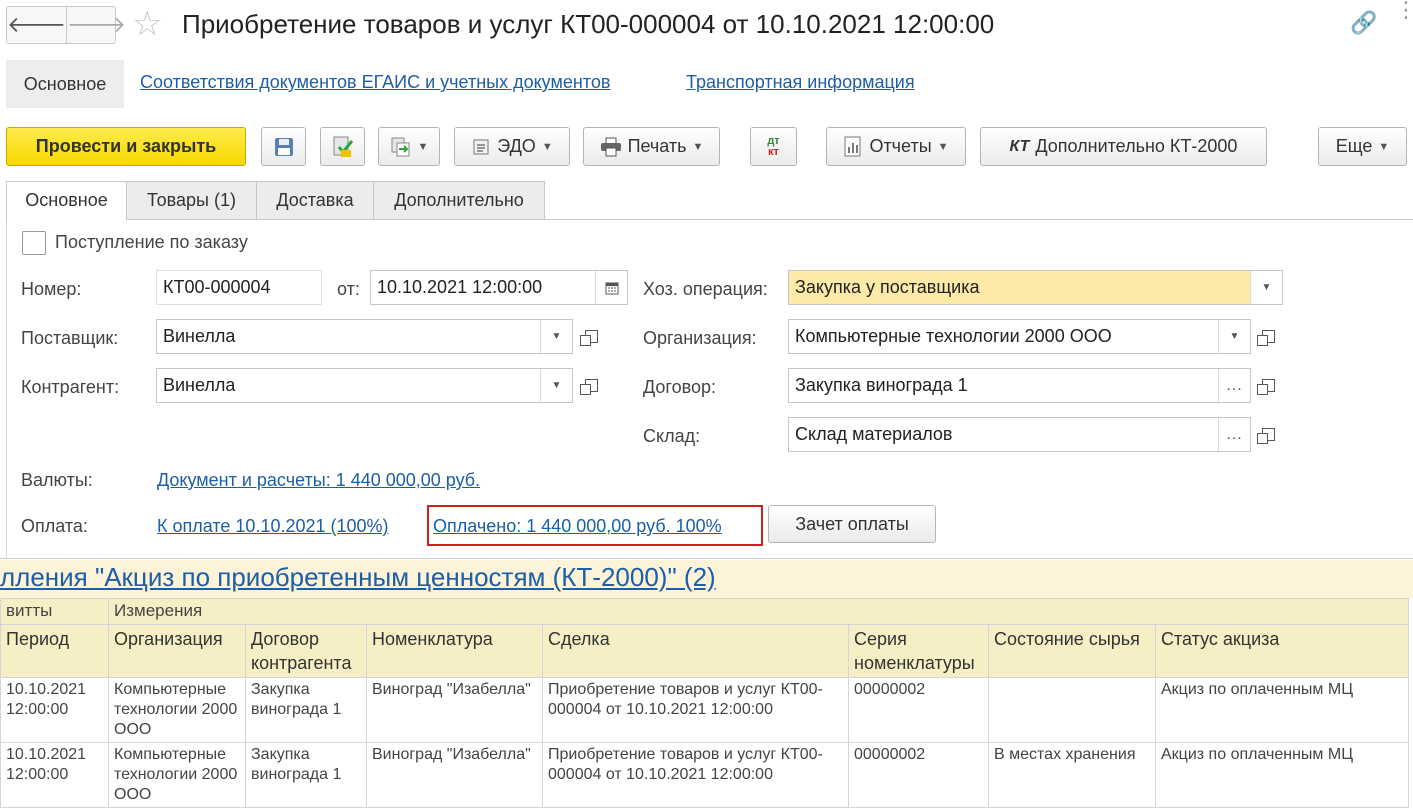  What do you see at coordinates (96, 25) in the screenshot?
I see `forward-button: 🡒` at bounding box center [96, 25].